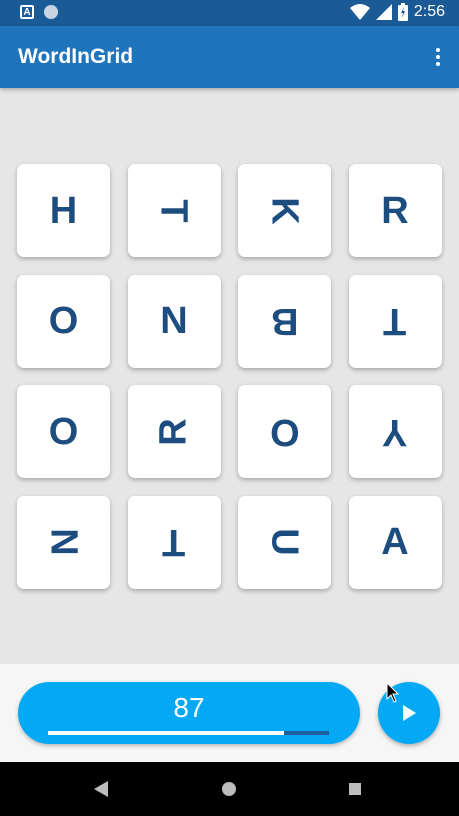 Image resolution: width=459 pixels, height=816 pixels. What do you see at coordinates (393, 692) in the screenshot?
I see `mouse-cursor-icon` at bounding box center [393, 692].